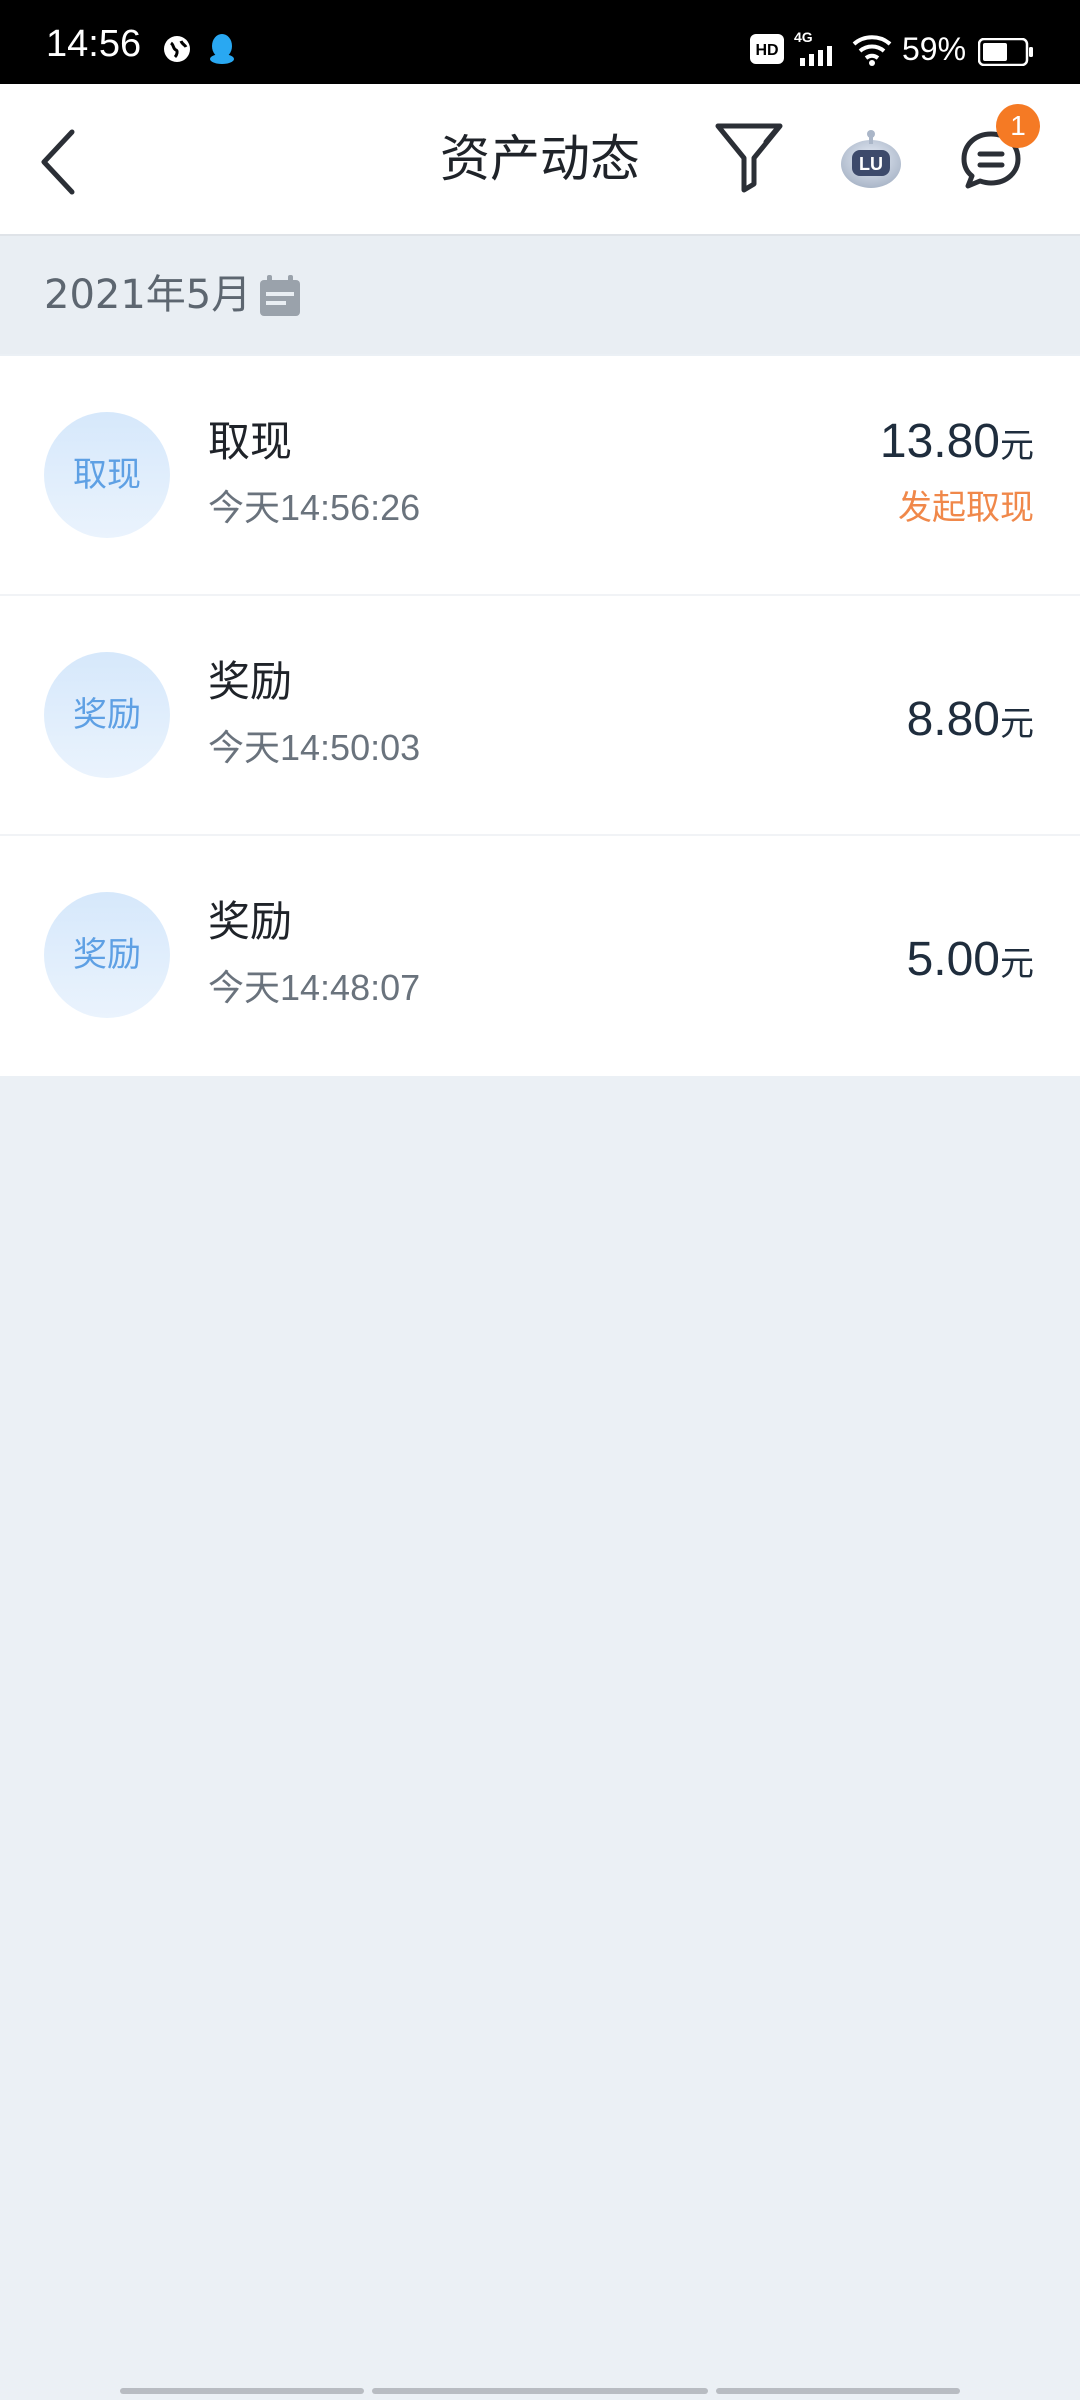 Image resolution: width=1080 pixels, height=2400 pixels. What do you see at coordinates (540, 42) in the screenshot?
I see `status-bar: 14:56 HD 4G 59%` at bounding box center [540, 42].